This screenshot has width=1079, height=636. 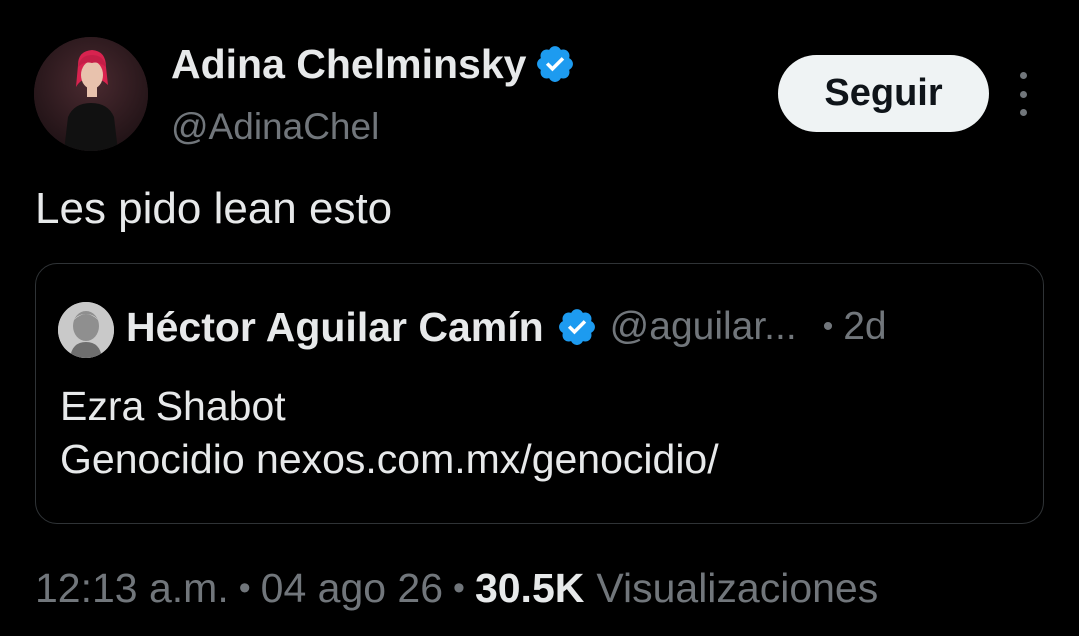 What do you see at coordinates (348, 64) in the screenshot?
I see `author-name: Adina Chelminsky` at bounding box center [348, 64].